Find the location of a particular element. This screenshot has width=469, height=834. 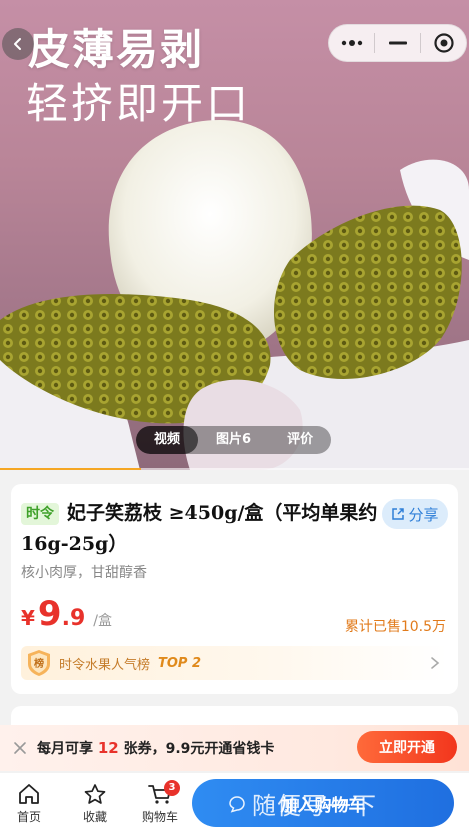

miniprogram-capsule is located at coordinates (397, 43).